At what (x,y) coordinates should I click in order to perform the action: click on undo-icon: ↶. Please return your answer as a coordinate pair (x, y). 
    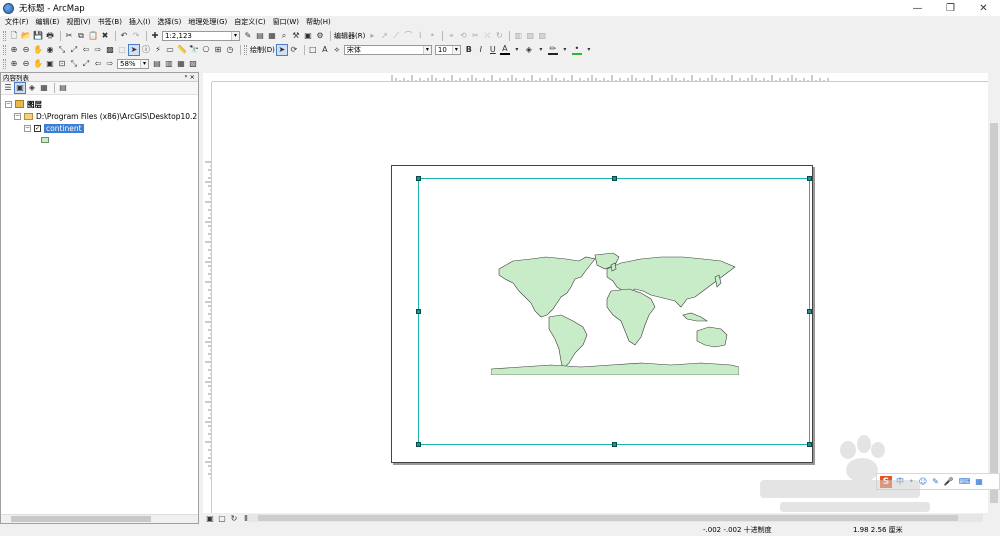
    Looking at the image, I should click on (124, 36).